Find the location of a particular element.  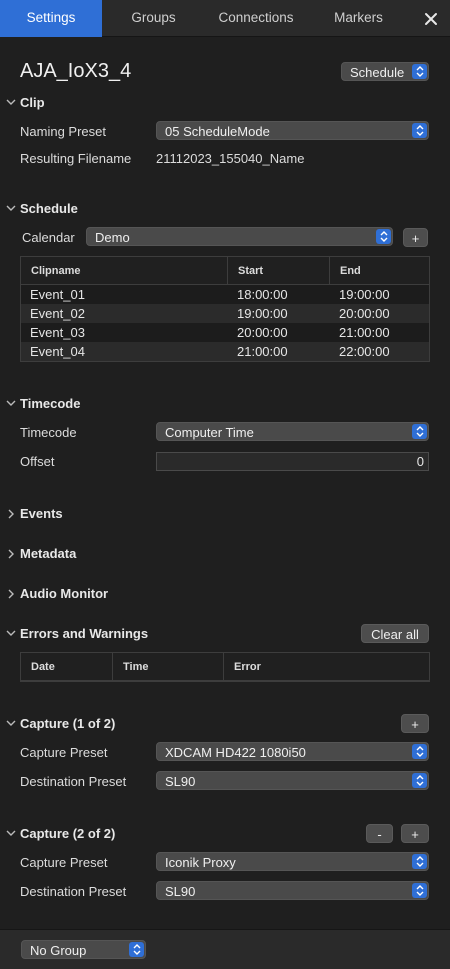

column-clipname: Clipname is located at coordinates (124, 271).